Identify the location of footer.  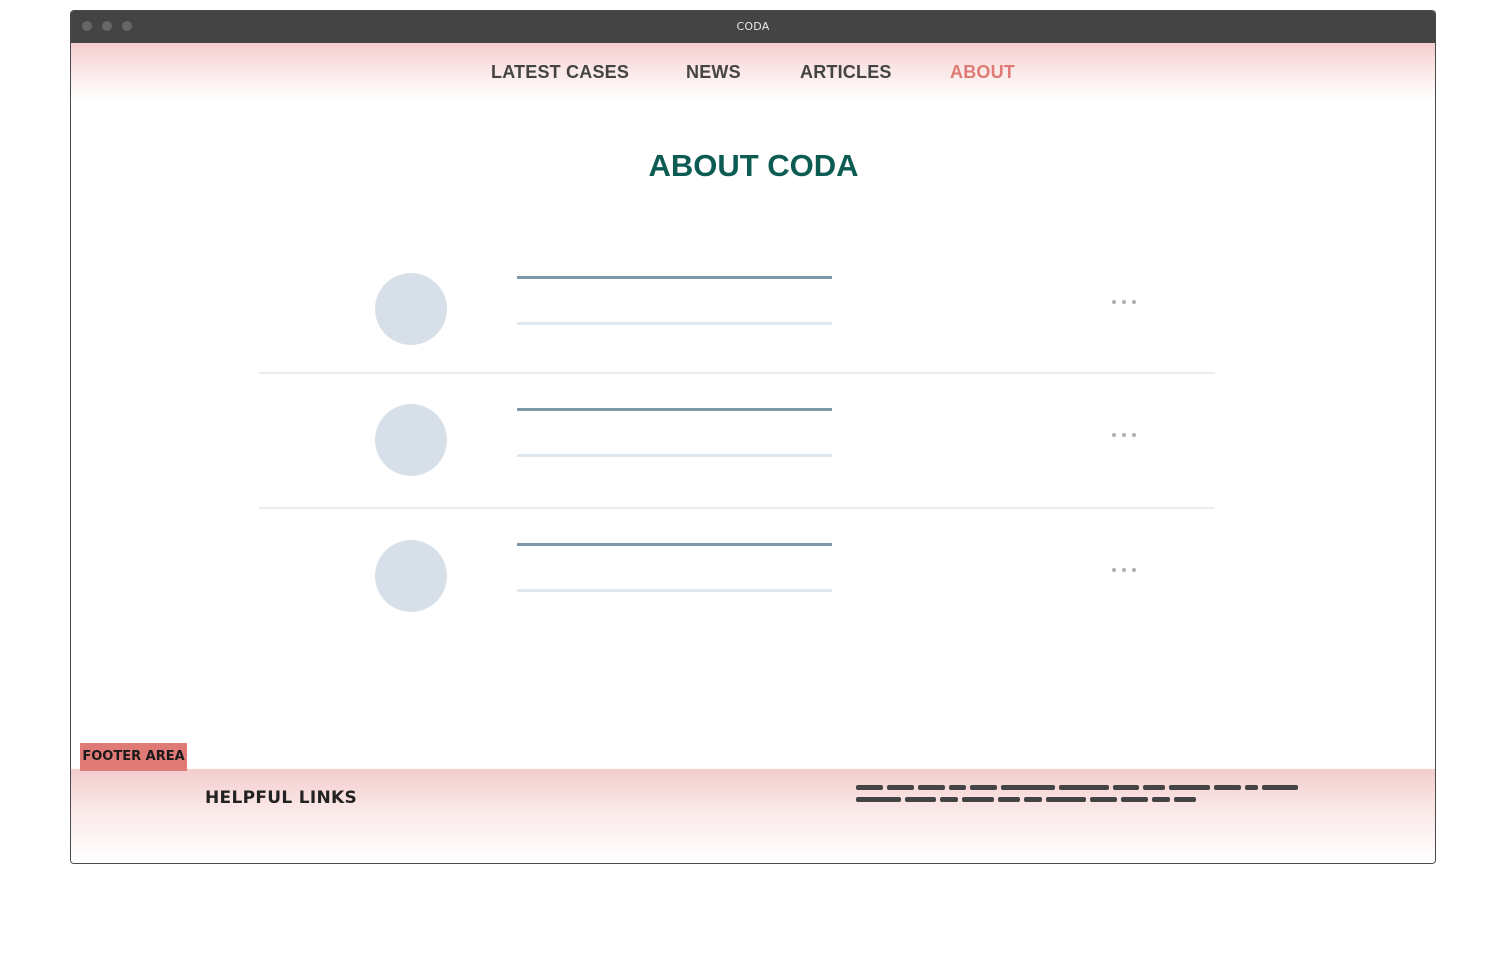
(753, 816).